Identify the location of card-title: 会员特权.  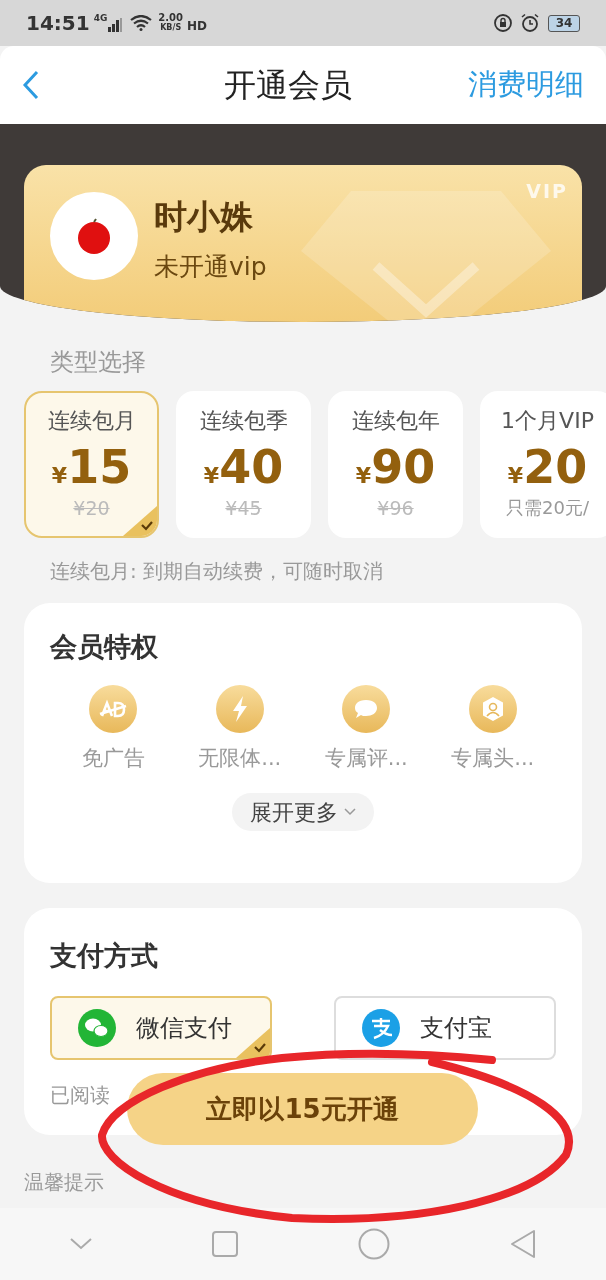
(104, 647).